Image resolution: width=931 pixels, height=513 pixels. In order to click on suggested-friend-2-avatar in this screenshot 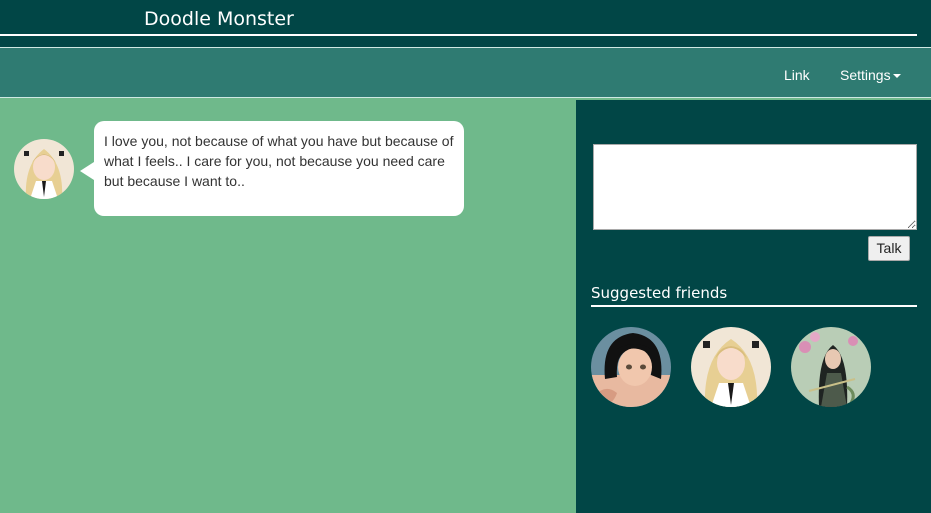, I will do `click(731, 367)`.